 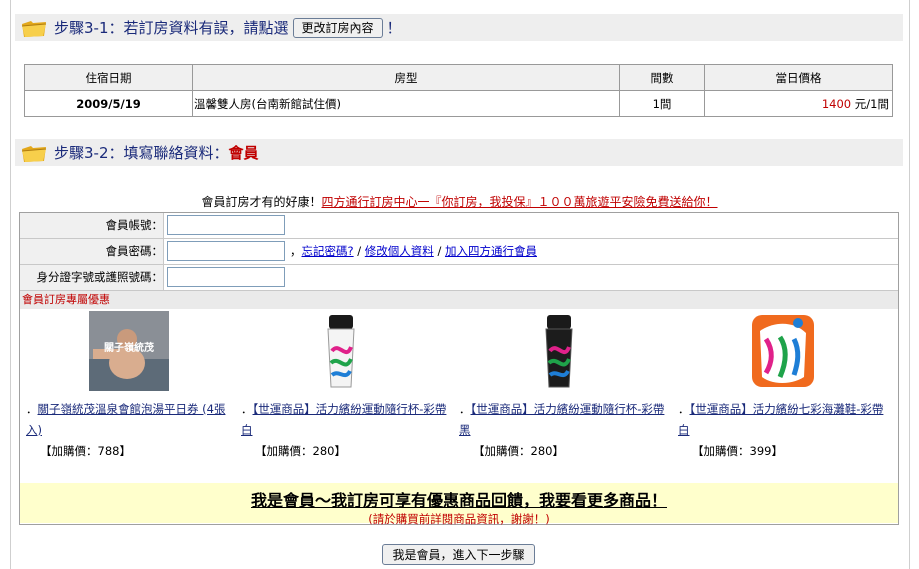 What do you see at coordinates (520, 202) in the screenshot?
I see `promo-link: 四方通行訂房中心一『你訂房，我投保』１００萬旅遊平安險免費送給你！` at bounding box center [520, 202].